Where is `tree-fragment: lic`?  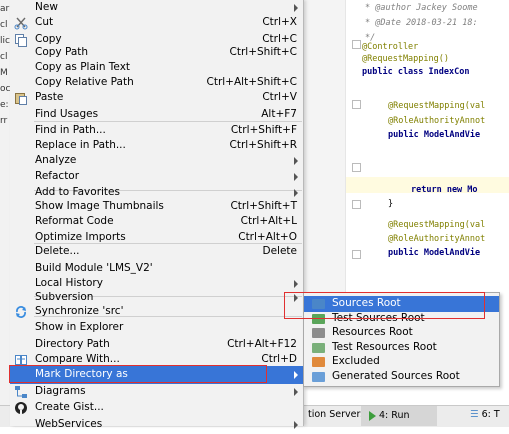
tree-fragment: lic is located at coordinates (5, 41).